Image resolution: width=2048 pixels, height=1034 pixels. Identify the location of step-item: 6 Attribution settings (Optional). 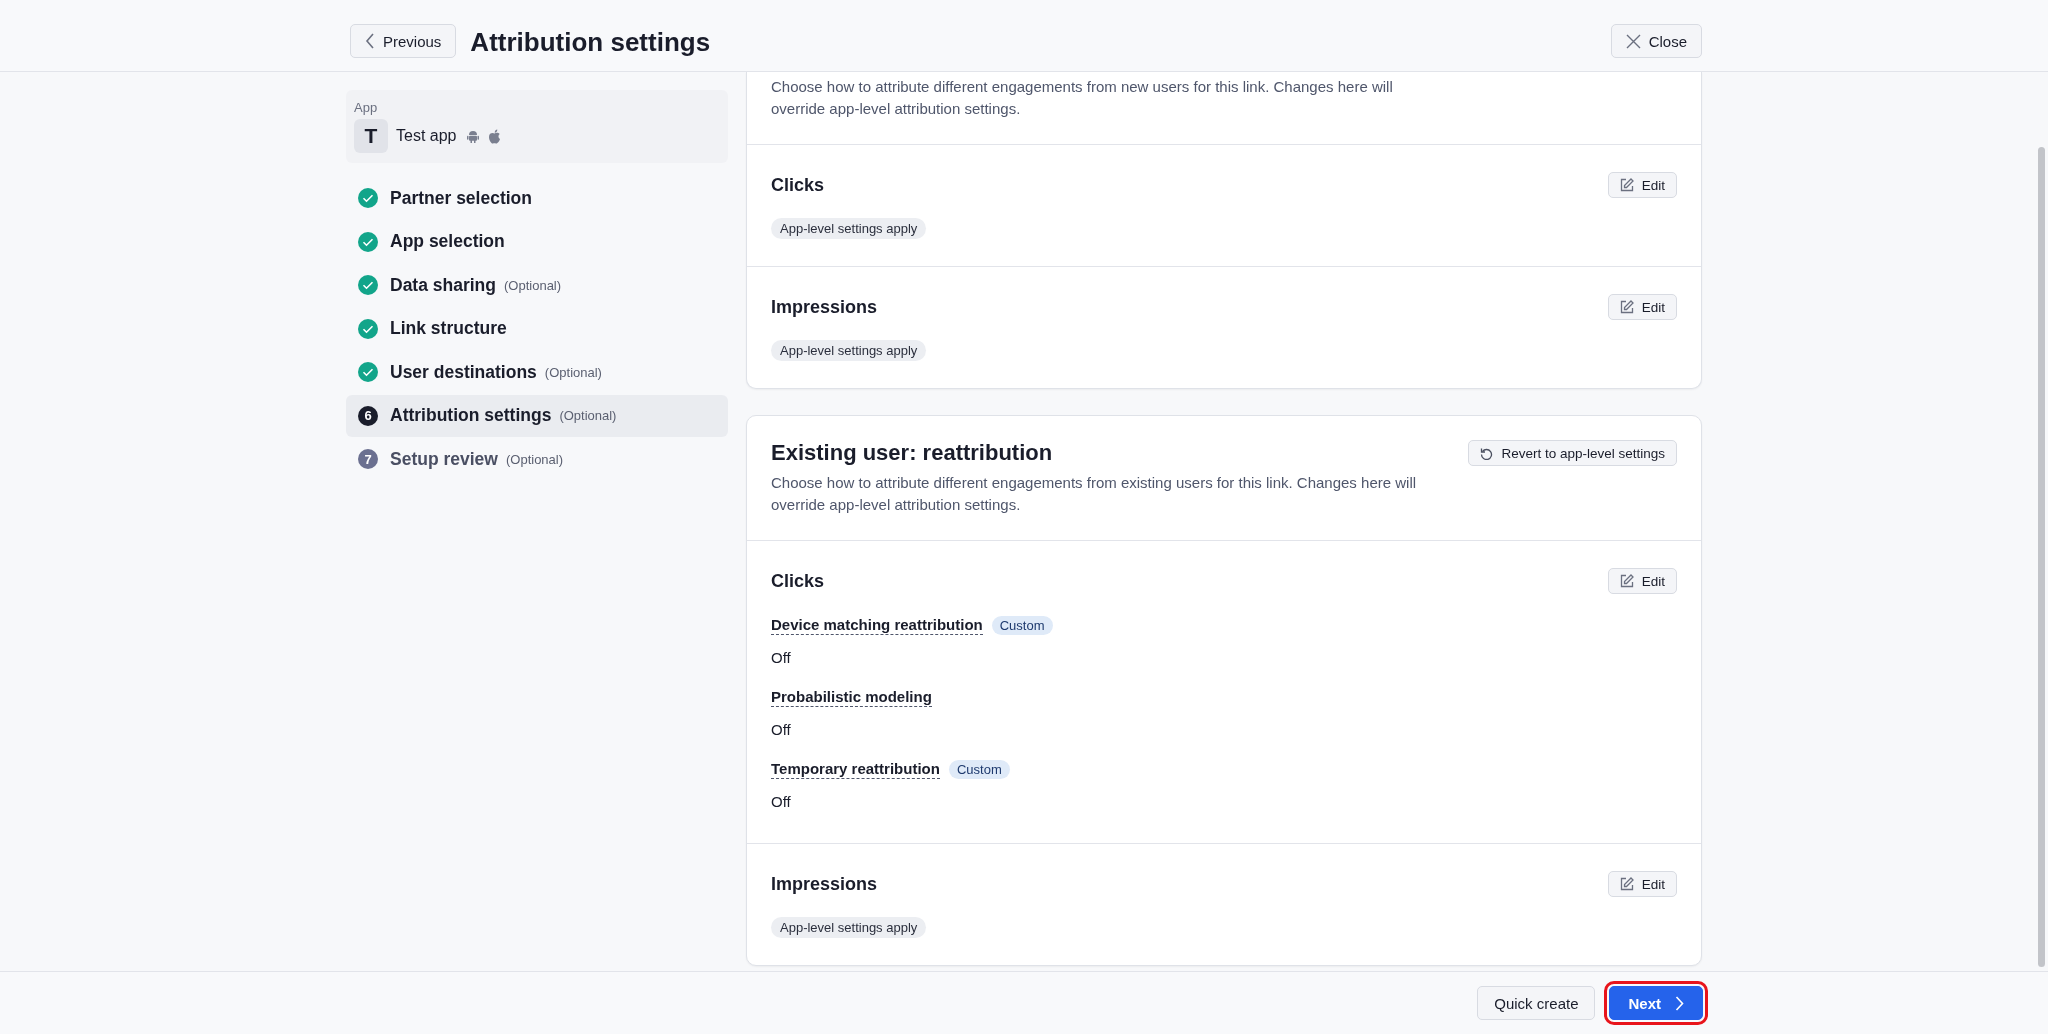
(537, 415).